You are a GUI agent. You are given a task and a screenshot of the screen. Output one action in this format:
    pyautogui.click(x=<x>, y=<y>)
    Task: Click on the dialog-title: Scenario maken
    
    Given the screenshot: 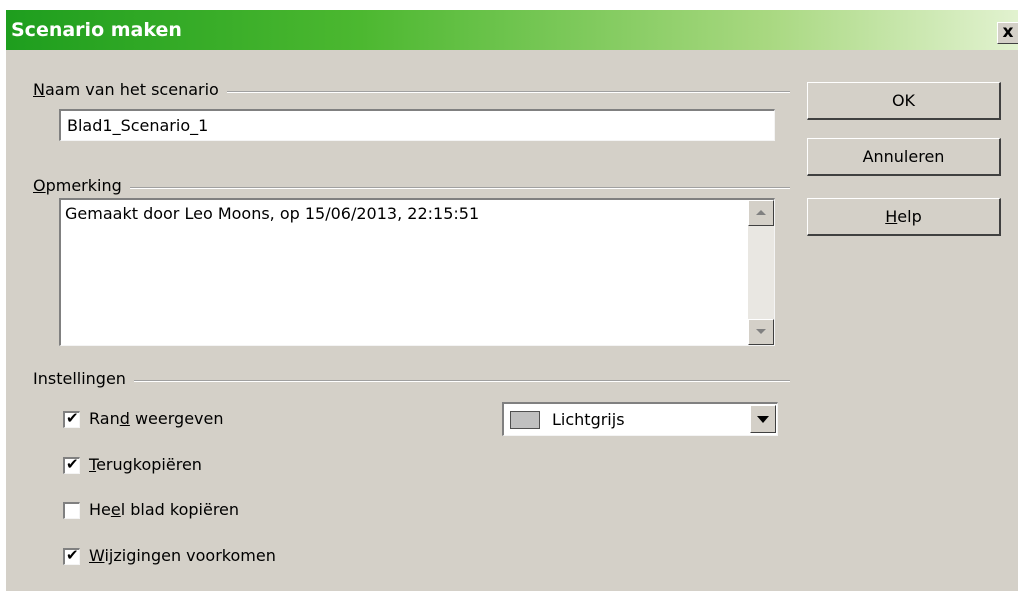 What is the action you would take?
    pyautogui.click(x=96, y=30)
    